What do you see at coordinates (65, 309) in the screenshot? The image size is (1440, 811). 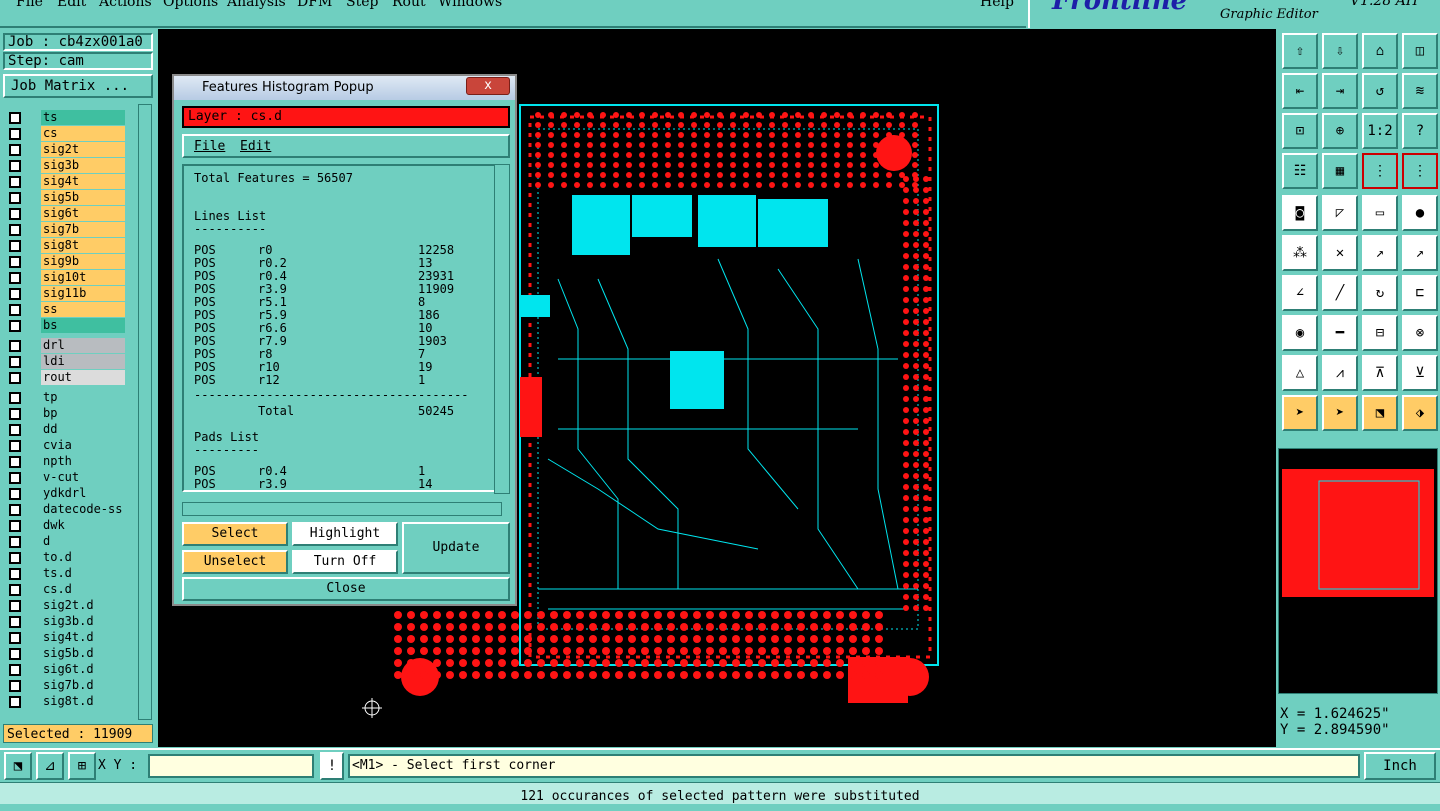 I see `layer-row: ss` at bounding box center [65, 309].